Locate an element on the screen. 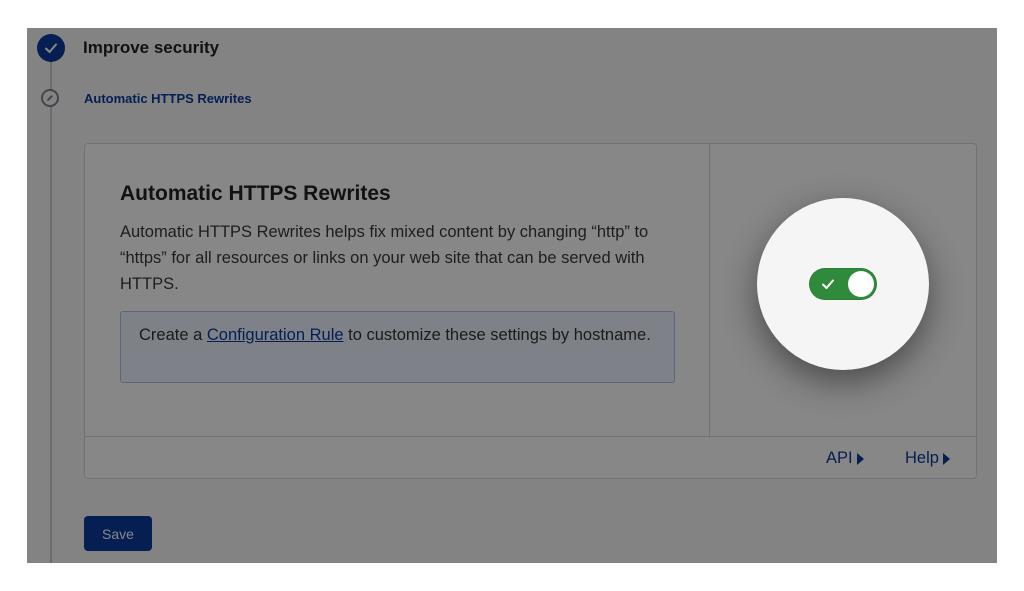 This screenshot has width=1024, height=591. api-link: API is located at coordinates (845, 458).